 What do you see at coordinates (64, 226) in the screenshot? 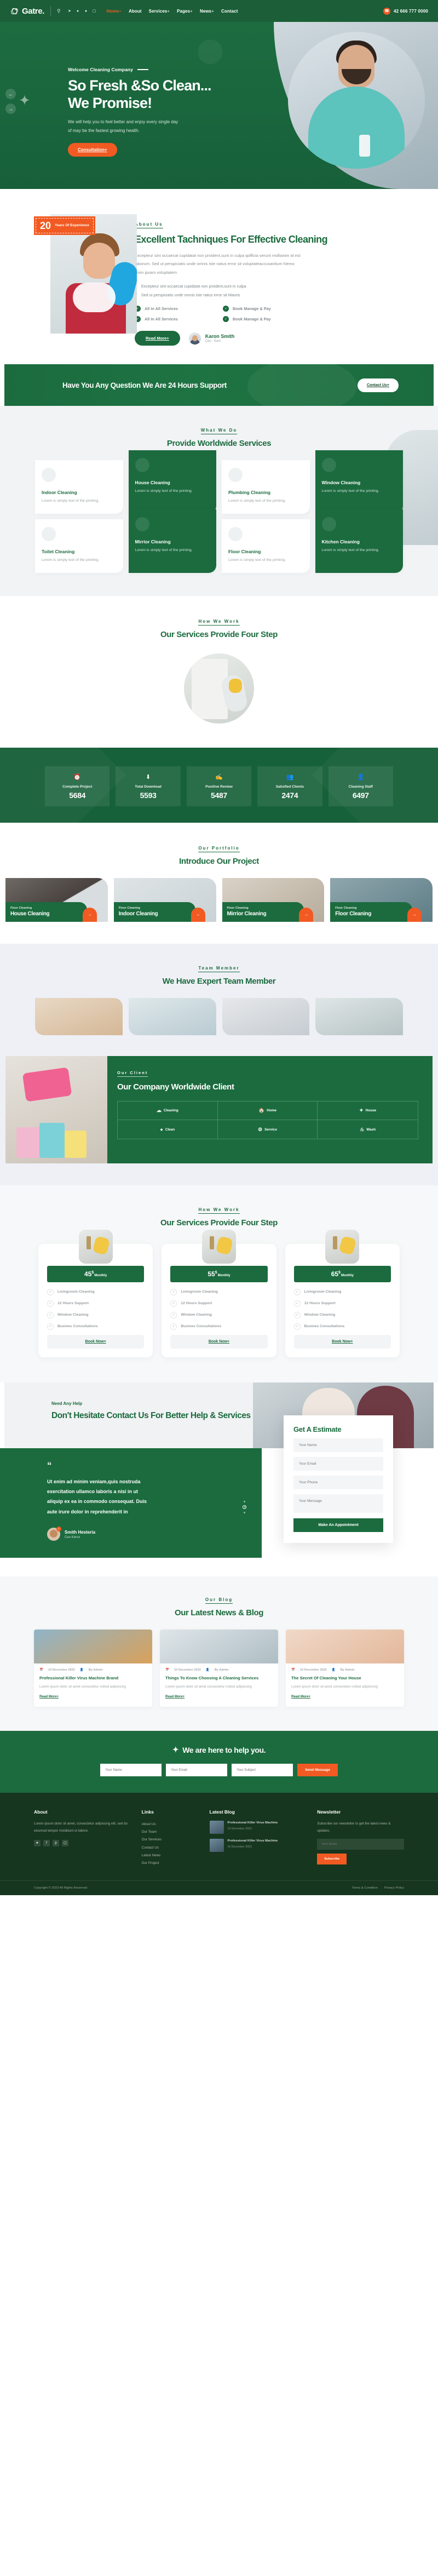
I see `experience-badge: 20 Years Of Experience` at bounding box center [64, 226].